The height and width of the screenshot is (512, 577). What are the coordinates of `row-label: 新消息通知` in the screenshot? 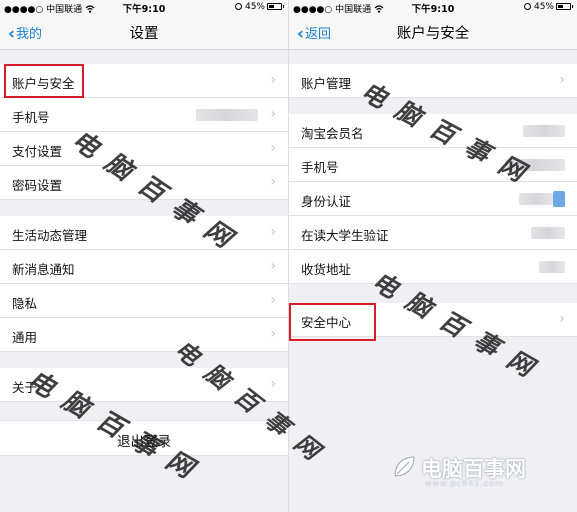 It's located at (43, 269).